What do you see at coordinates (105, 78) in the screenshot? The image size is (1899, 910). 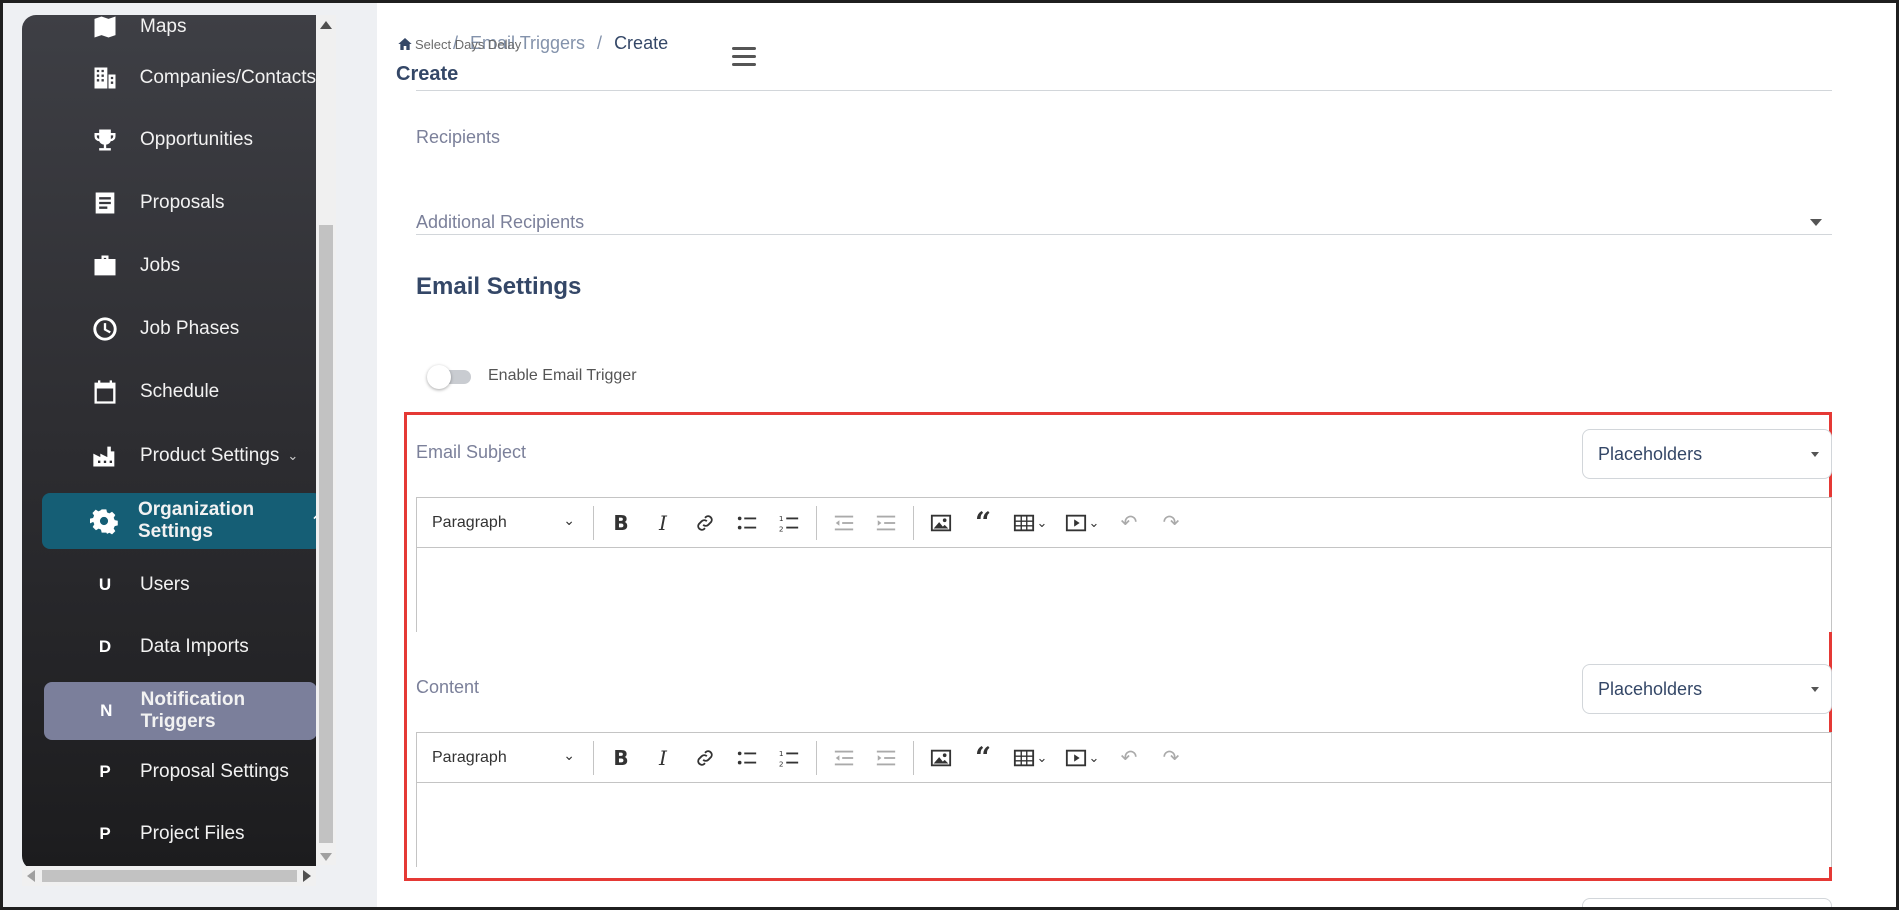 I see `building-icon` at bounding box center [105, 78].